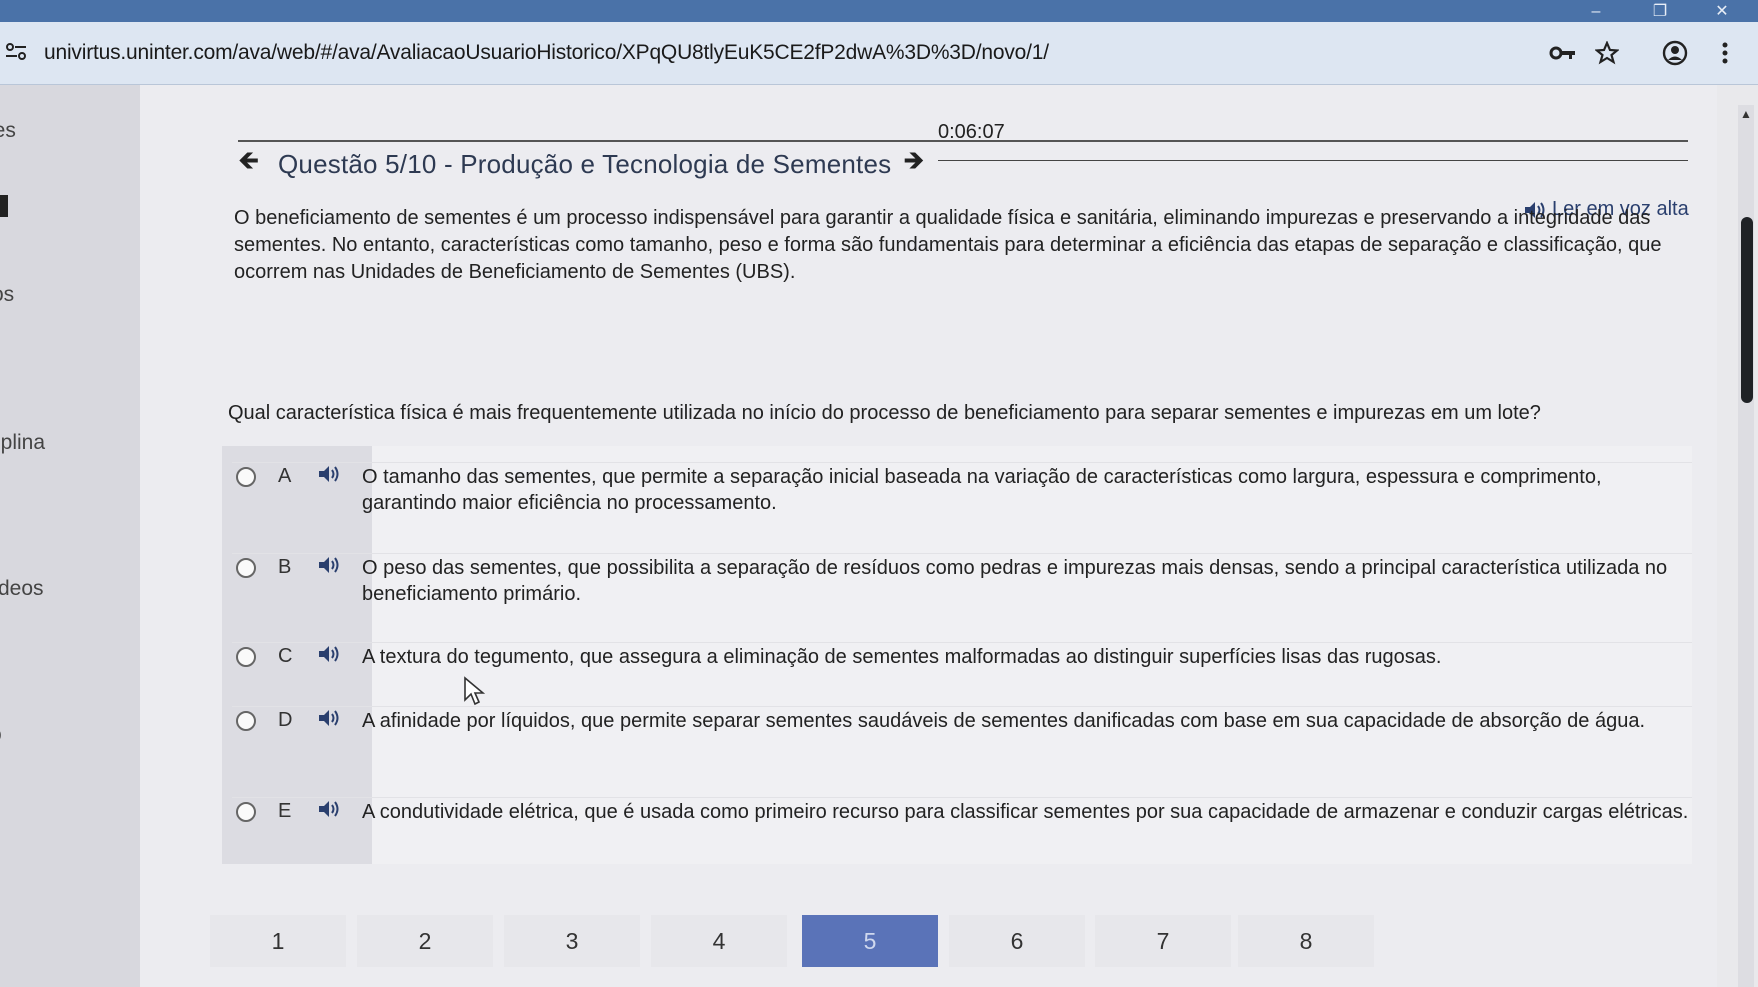  What do you see at coordinates (963, 141) in the screenshot?
I see `header-divider` at bounding box center [963, 141].